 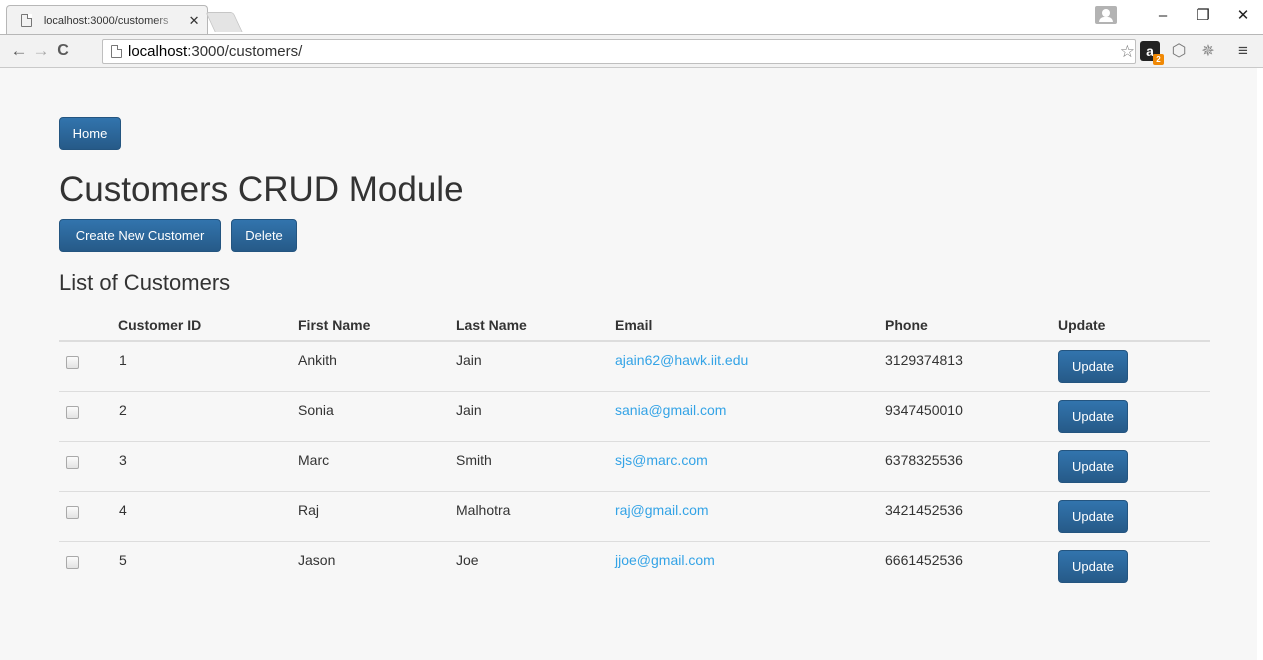 I want to click on cell-customer-id: 1, so click(x=123, y=360).